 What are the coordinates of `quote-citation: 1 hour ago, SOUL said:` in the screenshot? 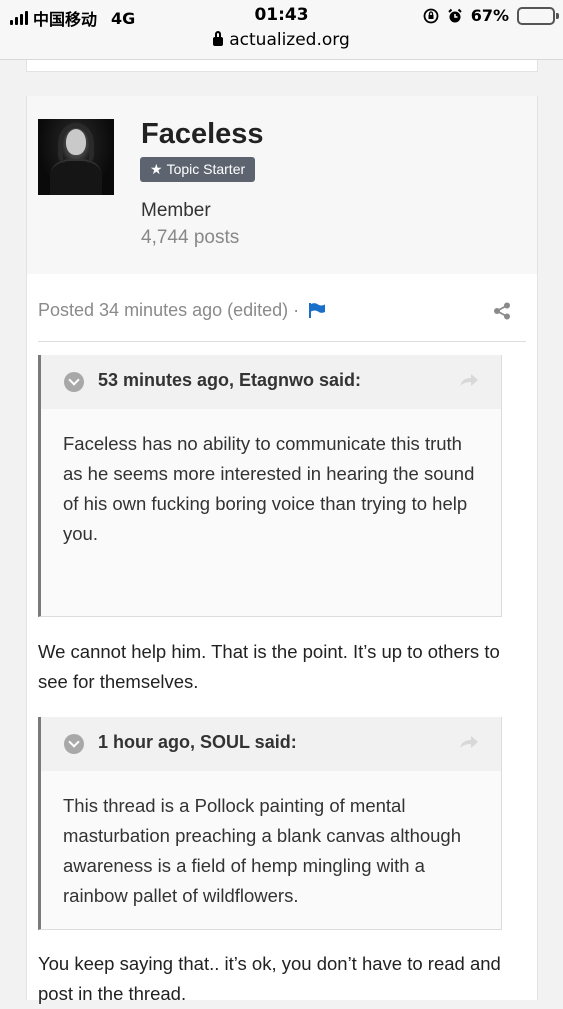 It's located at (197, 742).